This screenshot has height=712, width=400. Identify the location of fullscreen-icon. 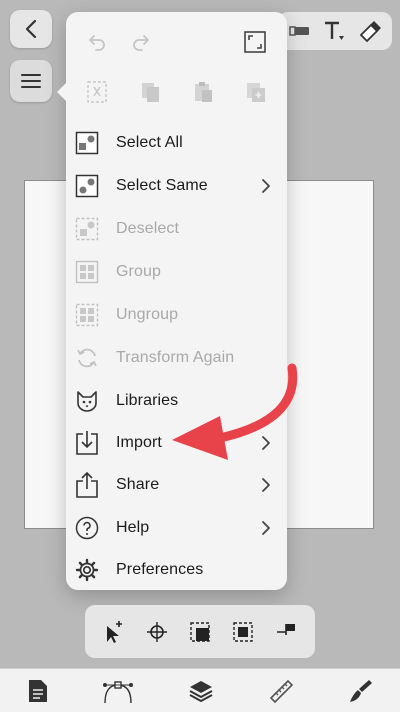
(255, 42).